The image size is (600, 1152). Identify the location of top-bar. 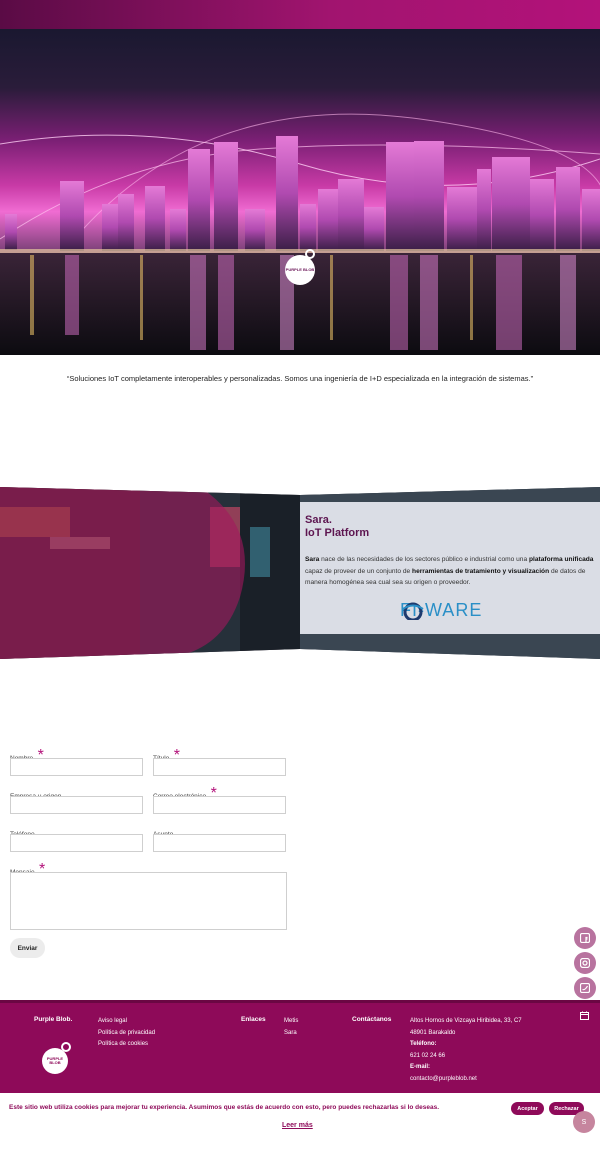
(300, 14).